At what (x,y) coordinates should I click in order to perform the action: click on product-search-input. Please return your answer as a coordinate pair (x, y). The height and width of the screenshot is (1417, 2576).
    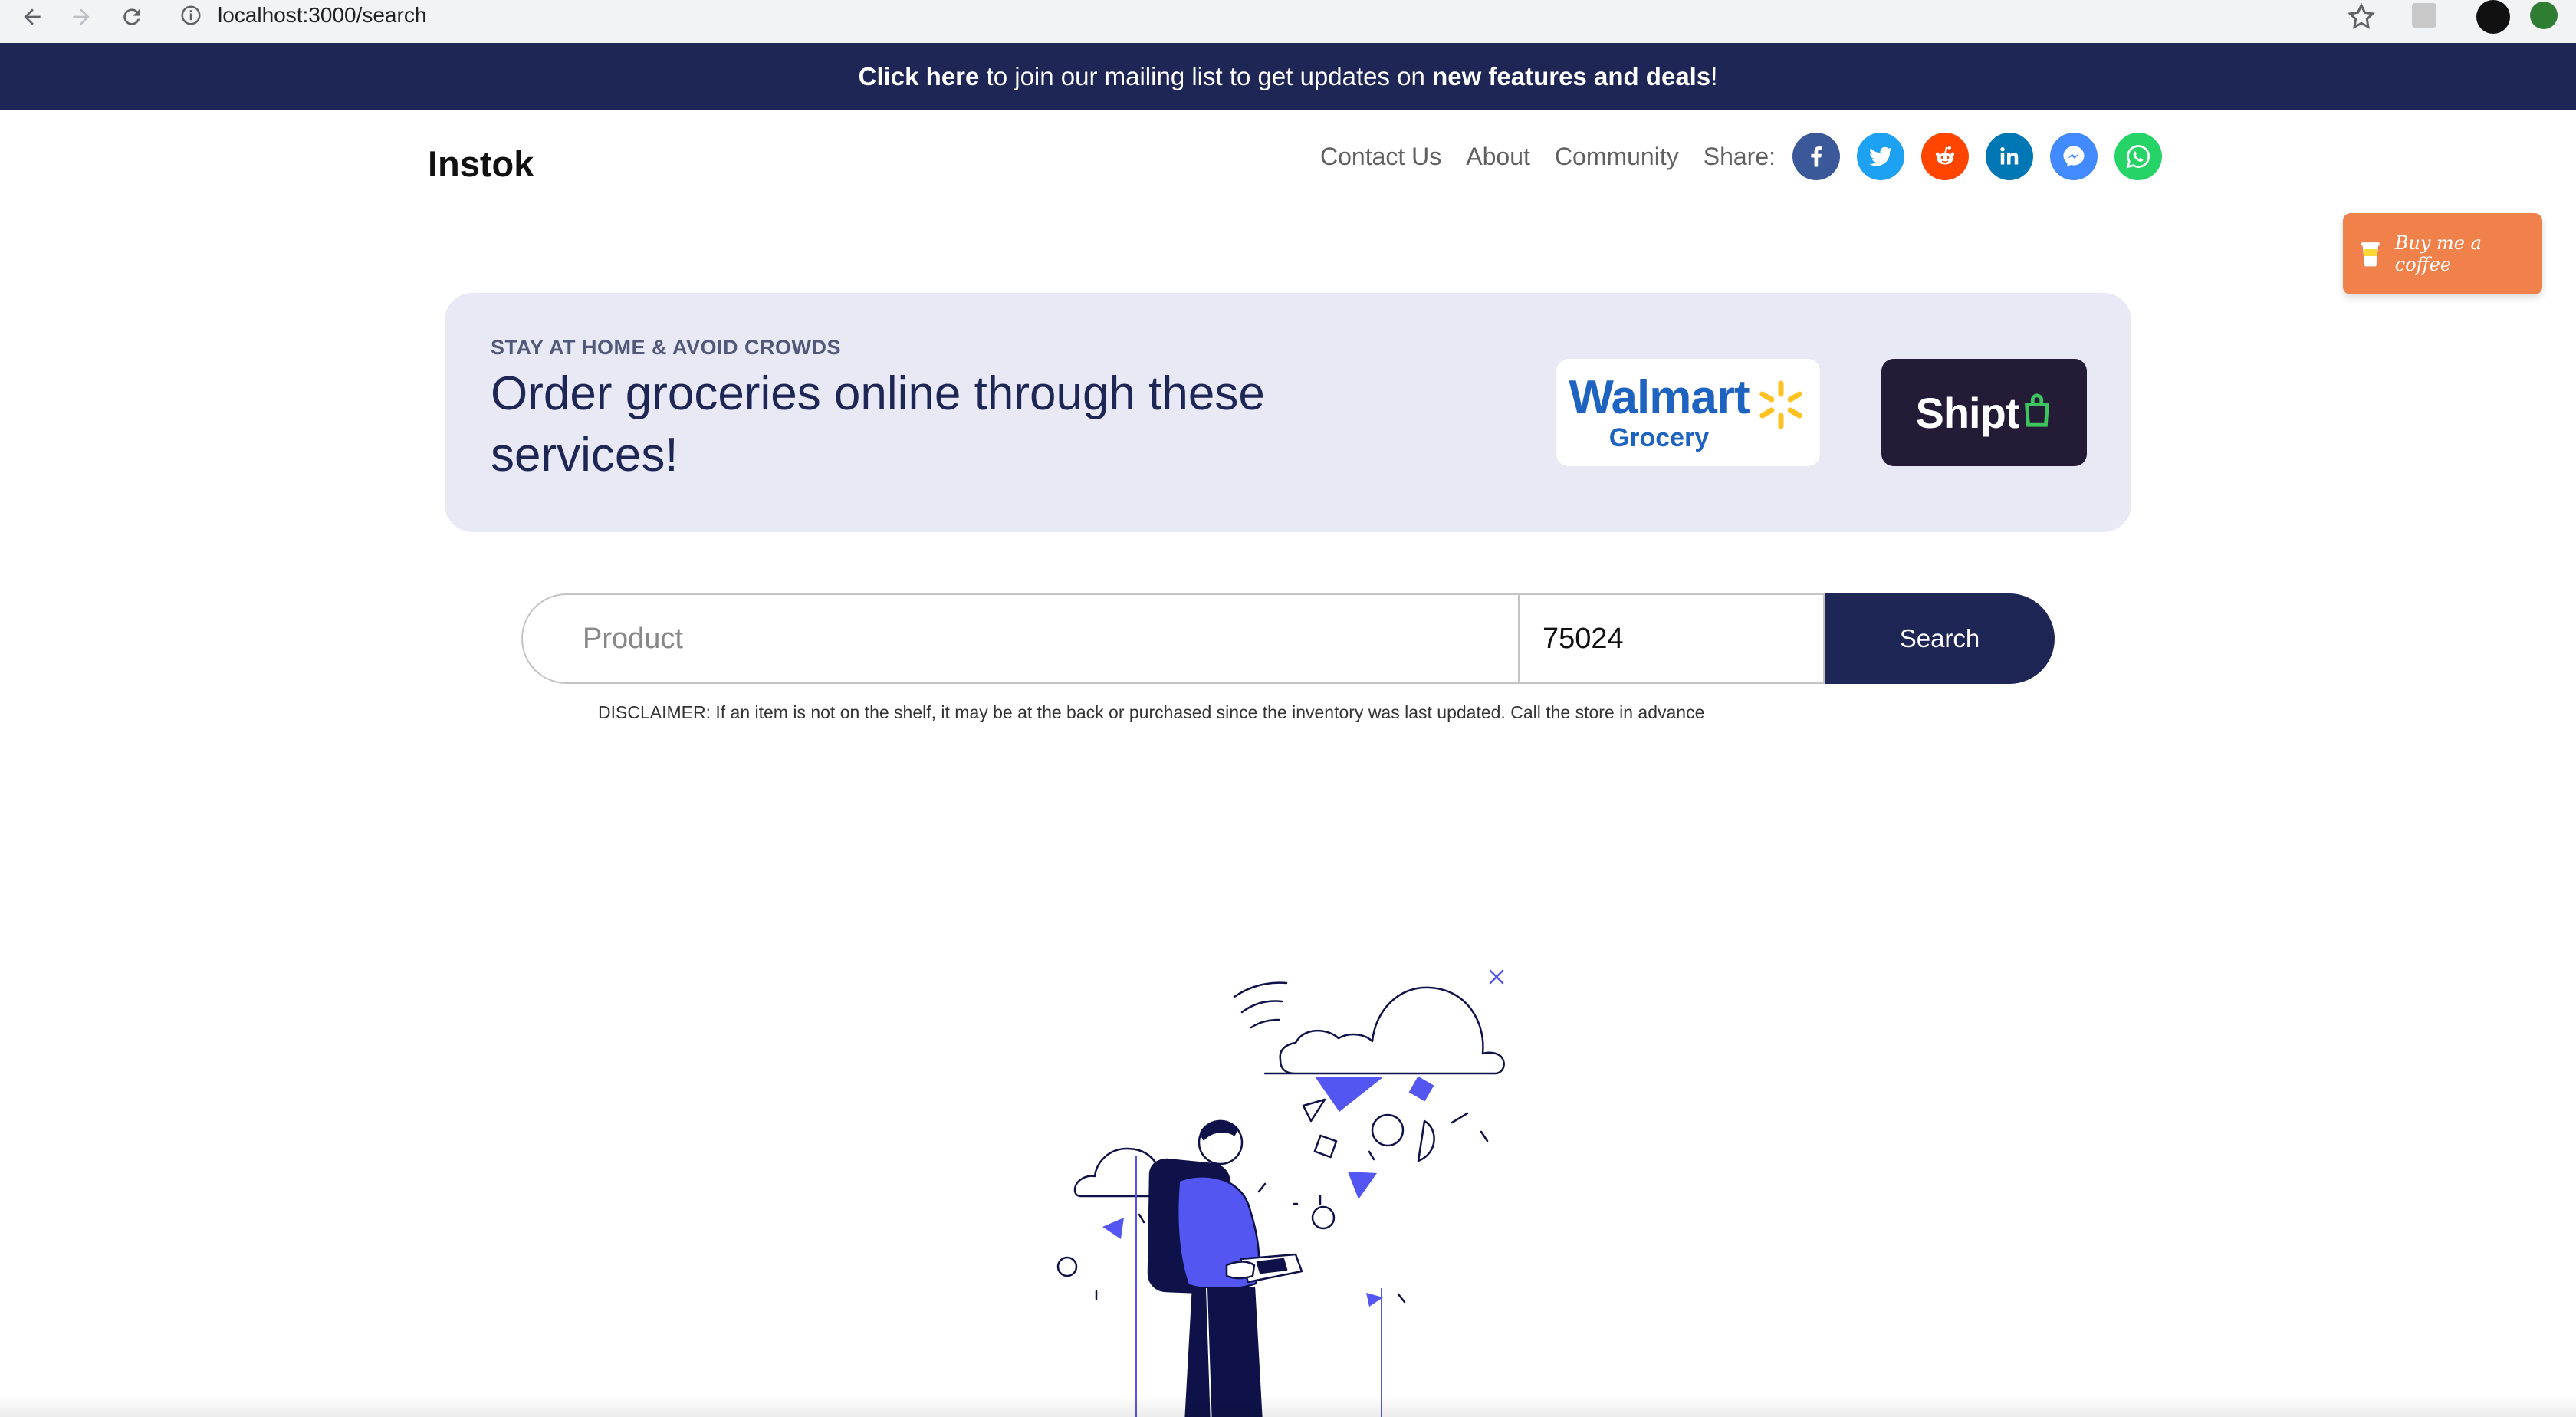
    Looking at the image, I should click on (1020, 638).